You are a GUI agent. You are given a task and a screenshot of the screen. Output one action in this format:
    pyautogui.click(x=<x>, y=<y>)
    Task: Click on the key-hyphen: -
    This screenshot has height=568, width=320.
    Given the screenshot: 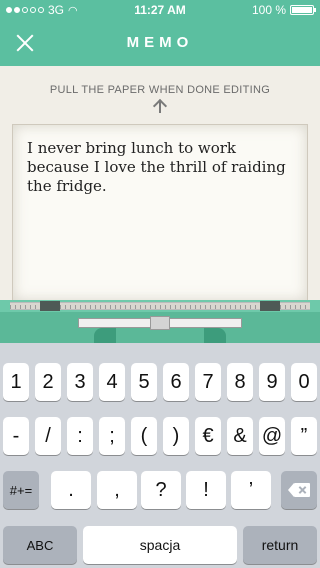 What is the action you would take?
    pyautogui.click(x=16, y=436)
    